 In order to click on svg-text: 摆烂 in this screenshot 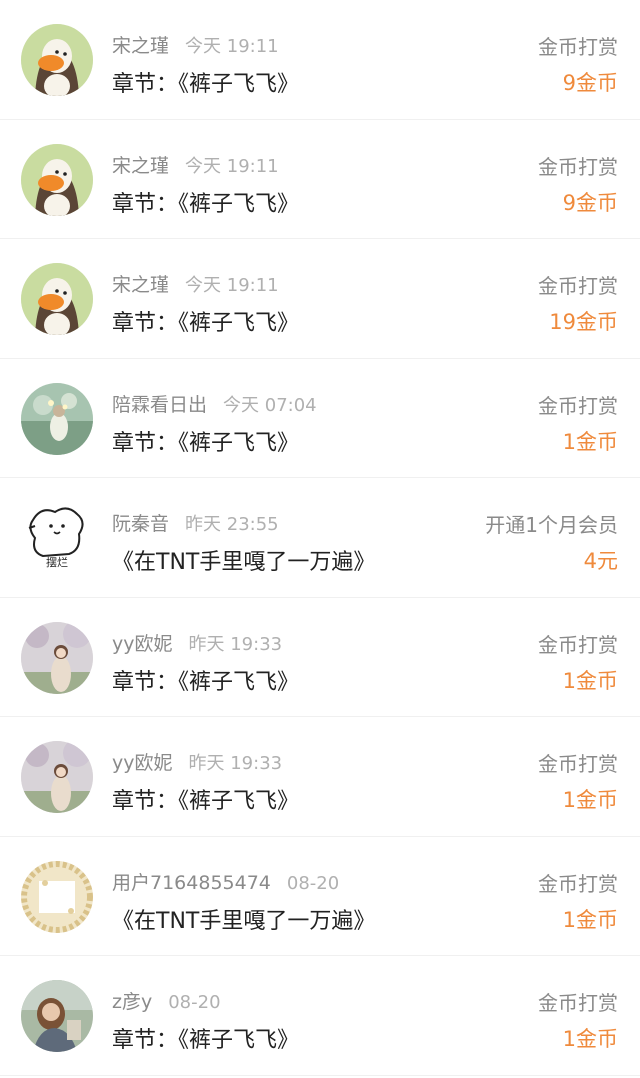, I will do `click(57, 562)`.